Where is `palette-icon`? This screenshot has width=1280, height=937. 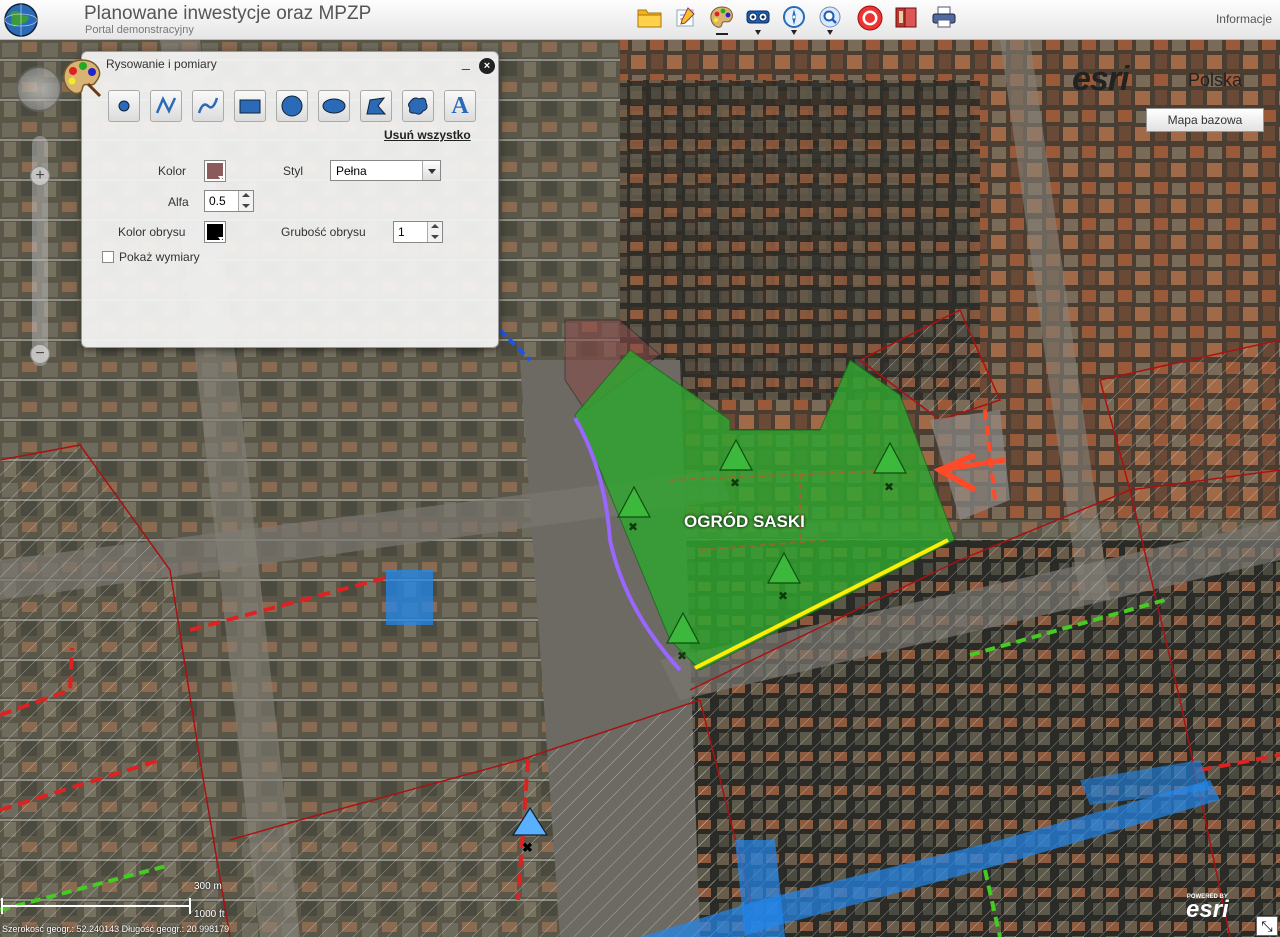 palette-icon is located at coordinates (722, 19).